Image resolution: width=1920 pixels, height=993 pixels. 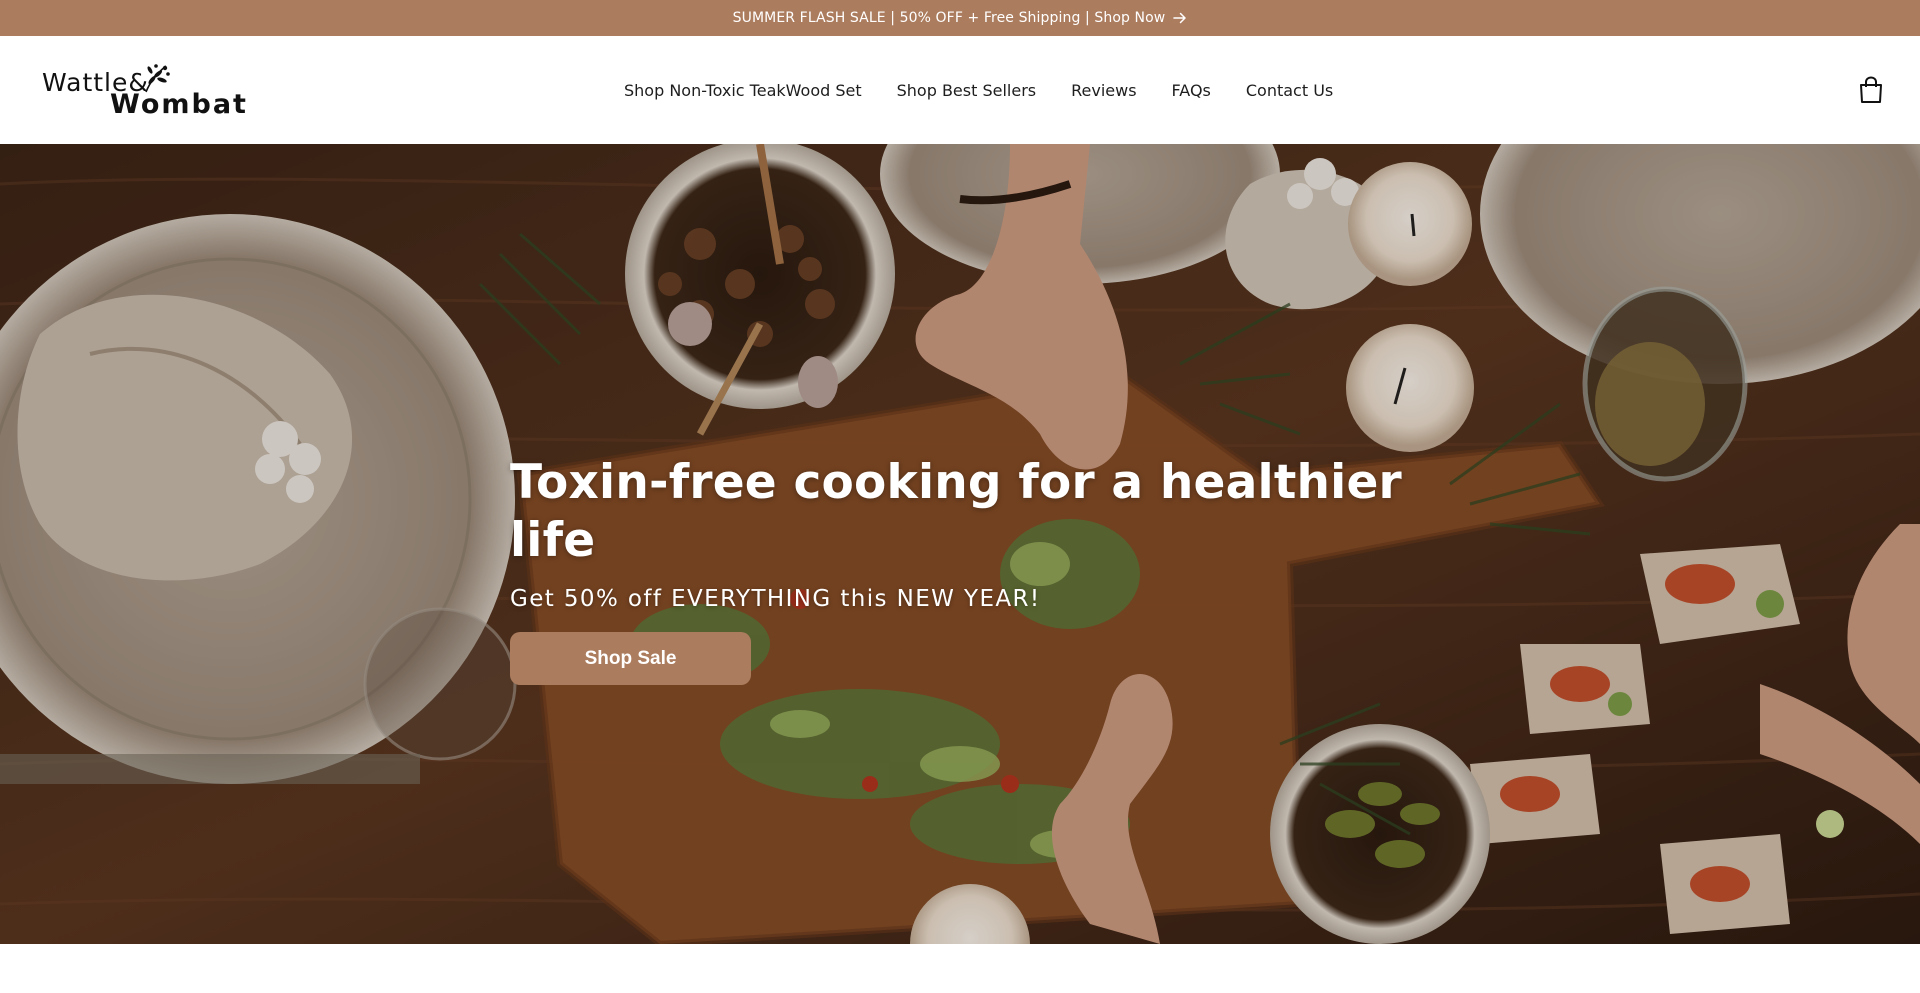 What do you see at coordinates (157, 78) in the screenshot?
I see `wattle-sprig-icon` at bounding box center [157, 78].